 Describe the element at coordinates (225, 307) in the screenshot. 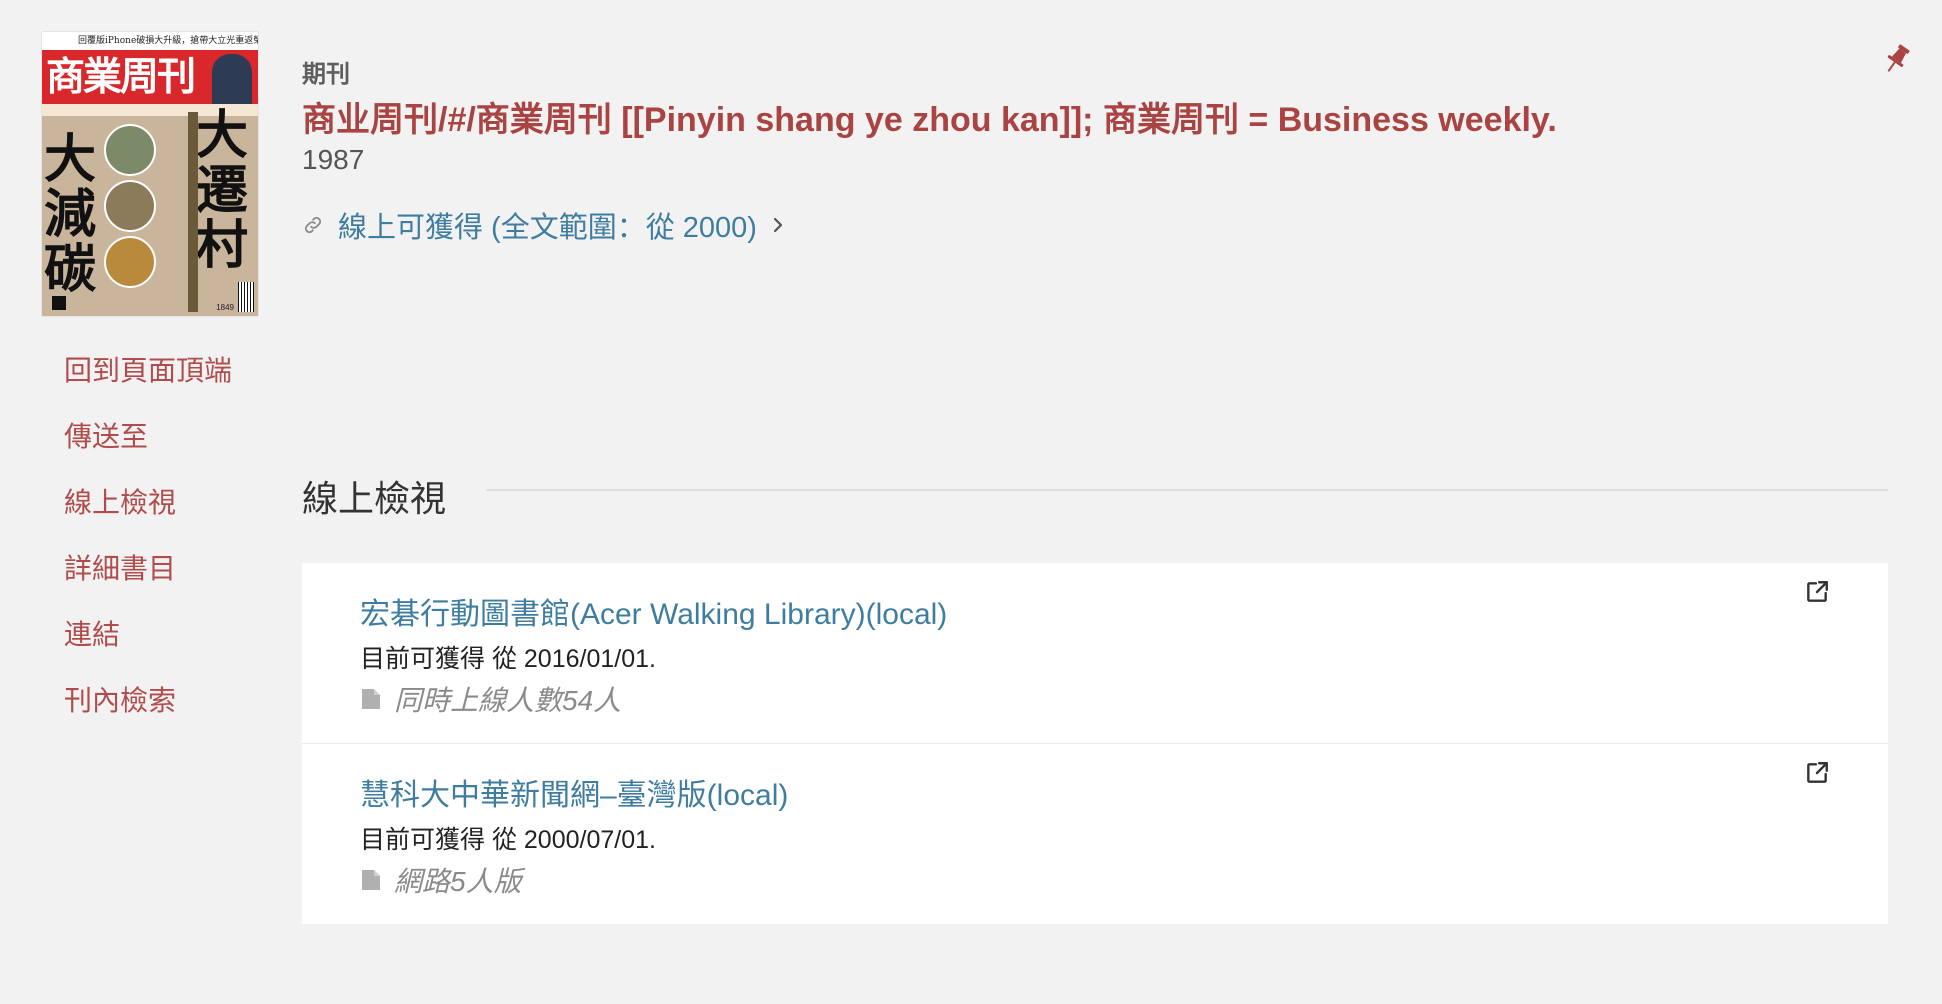

I see `cover-issue-number: 1849` at that location.